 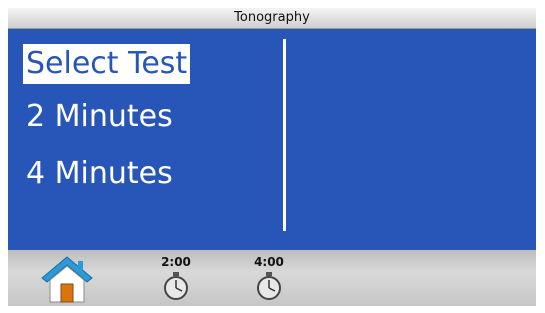 I want to click on home-button, so click(x=67, y=279).